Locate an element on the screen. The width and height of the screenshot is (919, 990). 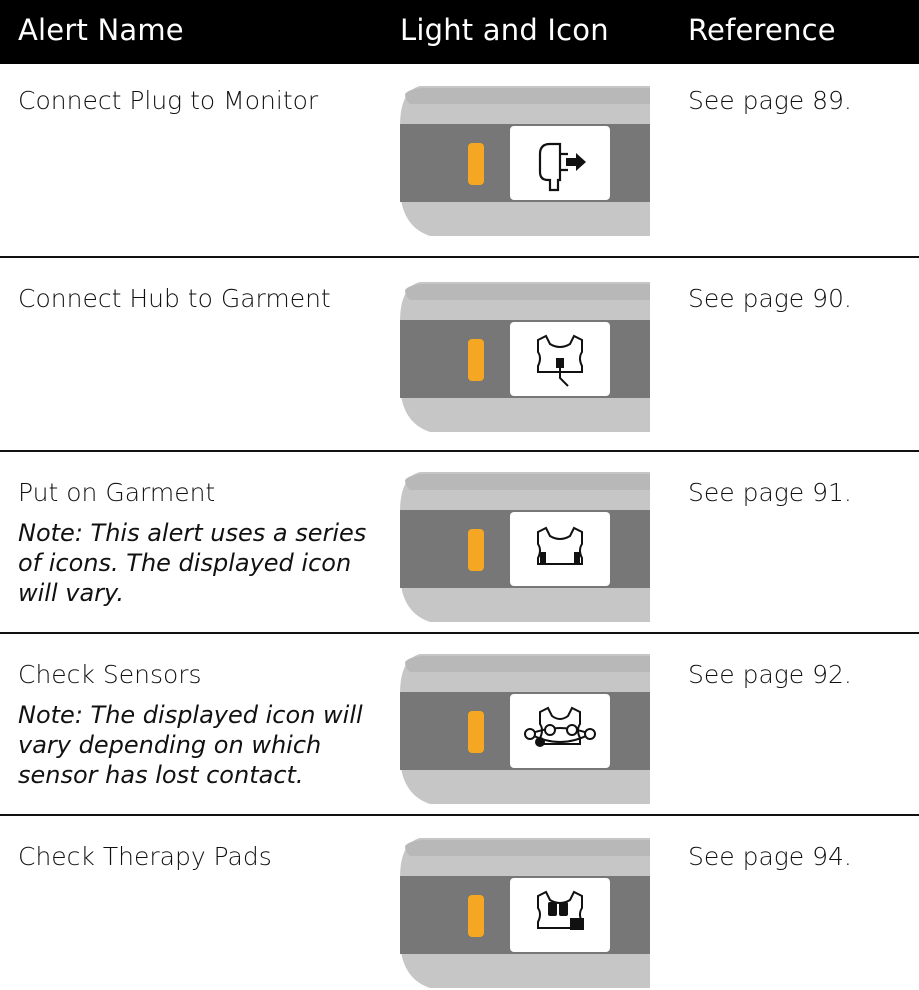
alert-name: Check Sensors is located at coordinates (110, 674).